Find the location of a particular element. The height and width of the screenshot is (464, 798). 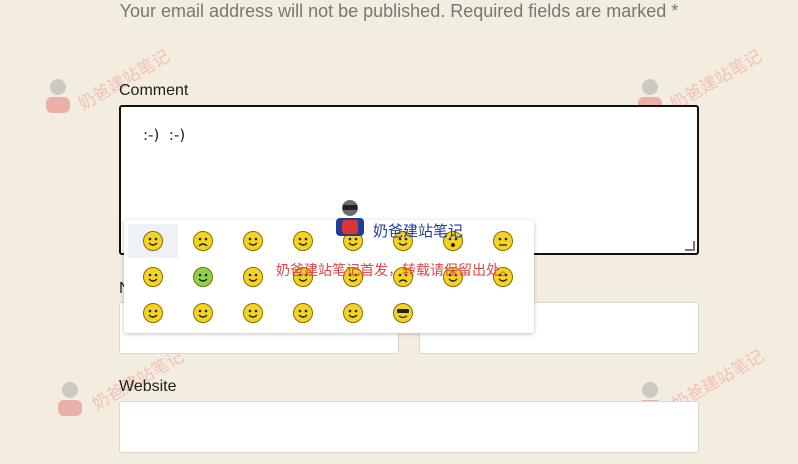

hammer-icon is located at coordinates (203, 313).